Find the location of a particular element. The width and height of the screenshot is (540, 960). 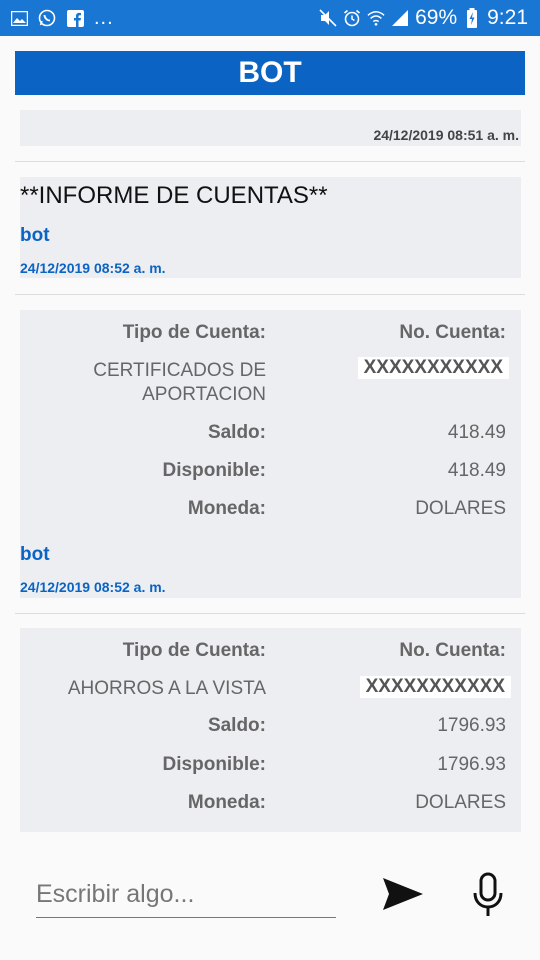

alarm-icon is located at coordinates (352, 18).